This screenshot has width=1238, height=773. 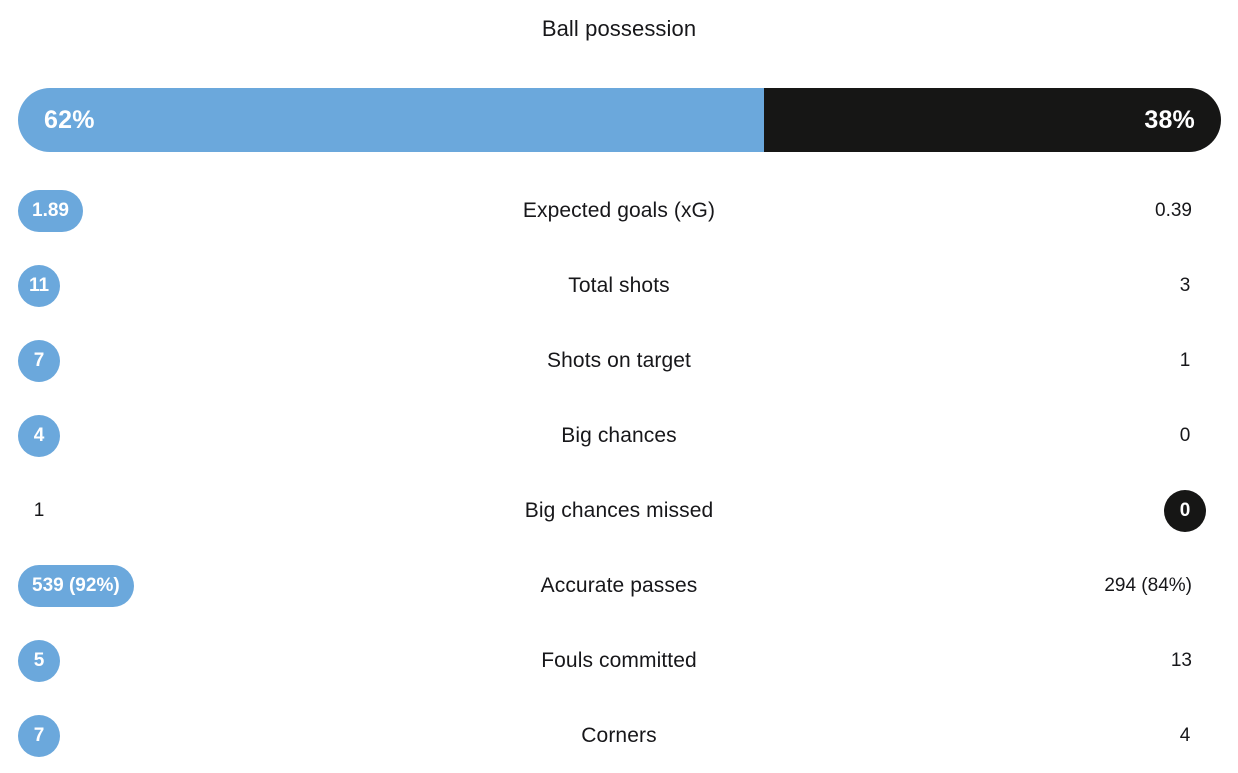 I want to click on stat-away-value: 1, so click(x=1185, y=360).